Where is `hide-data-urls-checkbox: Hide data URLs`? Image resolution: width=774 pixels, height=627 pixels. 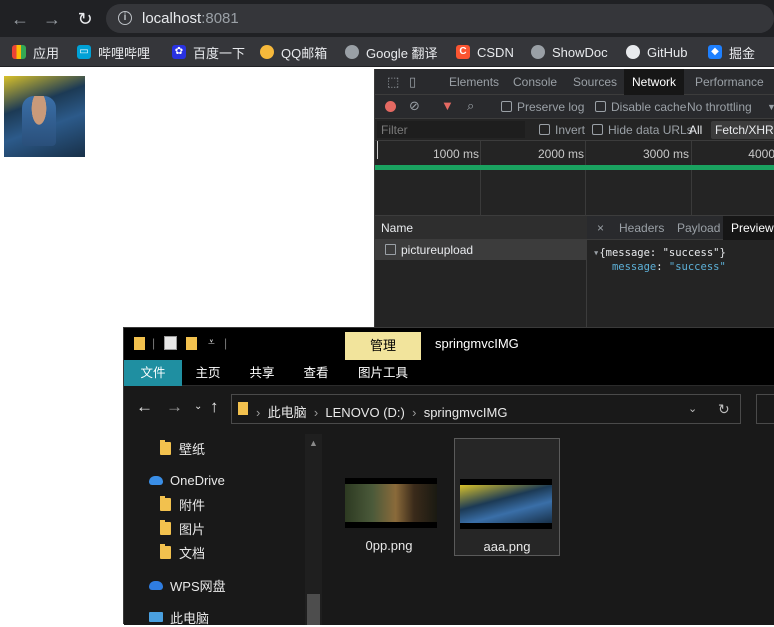 hide-data-urls-checkbox: Hide data URLs is located at coordinates (642, 130).